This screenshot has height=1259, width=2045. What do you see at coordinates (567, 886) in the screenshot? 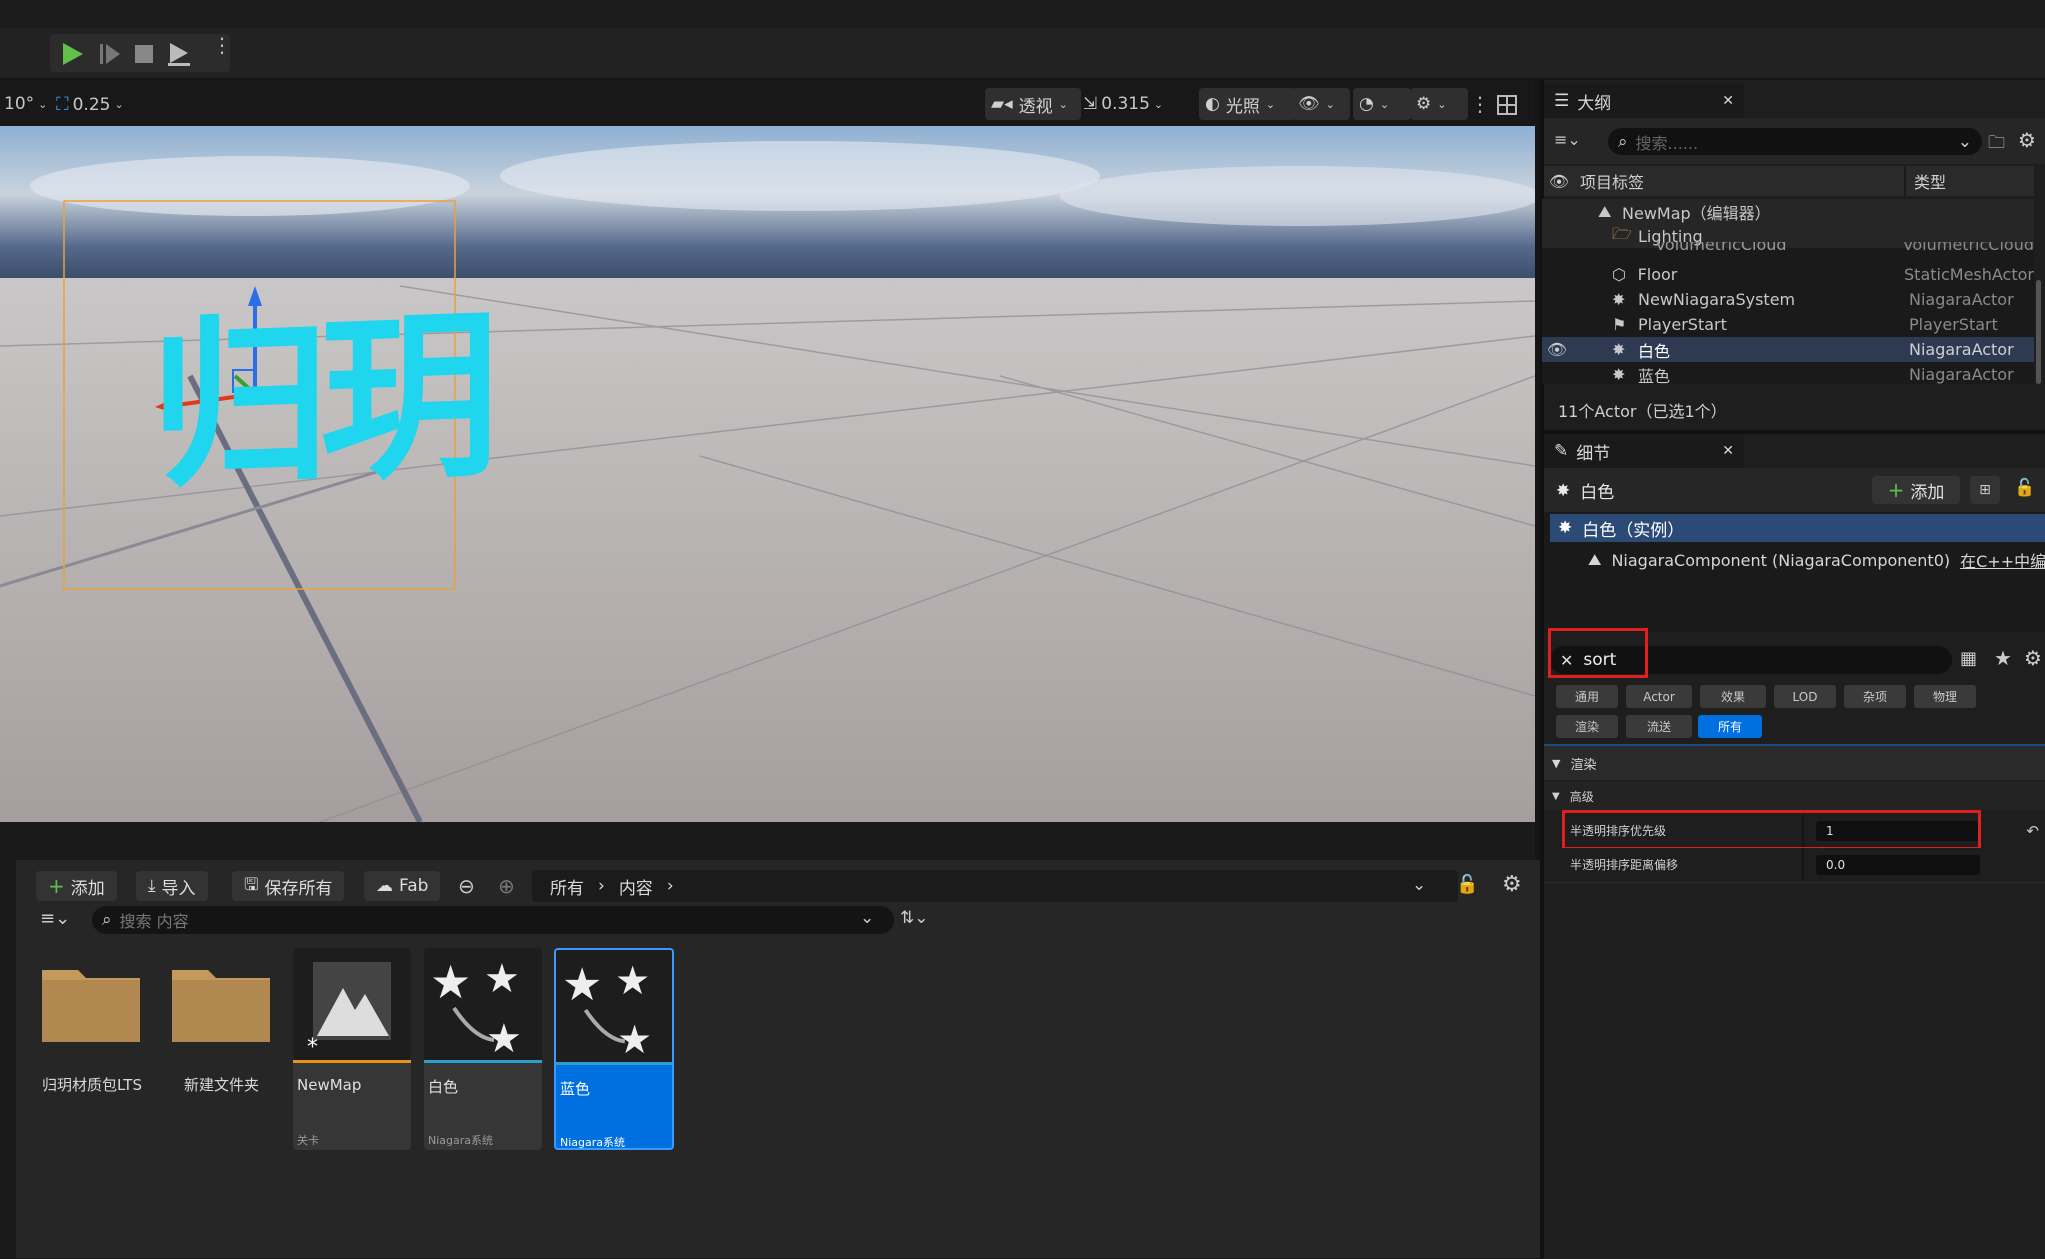
I see `path-segment-all: 所有` at bounding box center [567, 886].